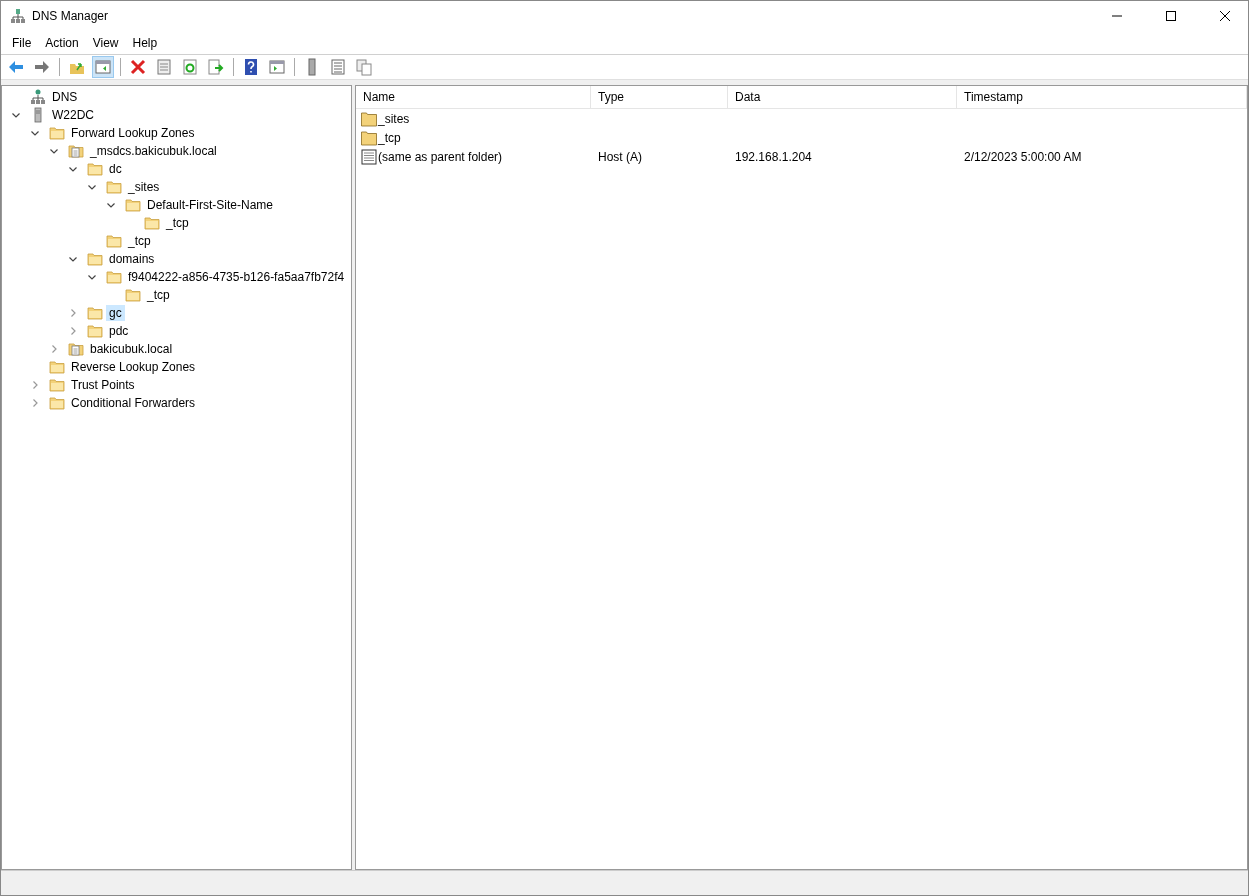 The height and width of the screenshot is (896, 1249). What do you see at coordinates (153, 151) in the screenshot?
I see `tree-item: _msdcs.bakicubuk.local` at bounding box center [153, 151].